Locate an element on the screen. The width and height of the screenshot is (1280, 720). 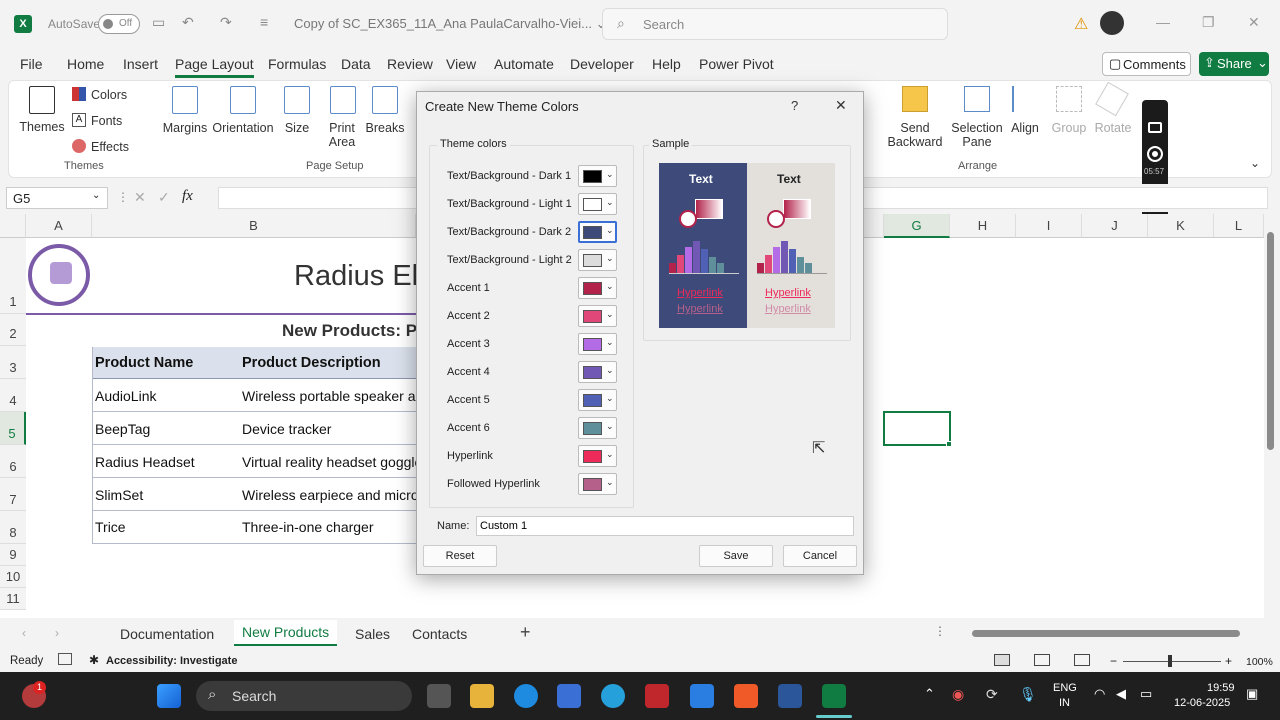
mcafee-icon is located at coordinates (657, 696).